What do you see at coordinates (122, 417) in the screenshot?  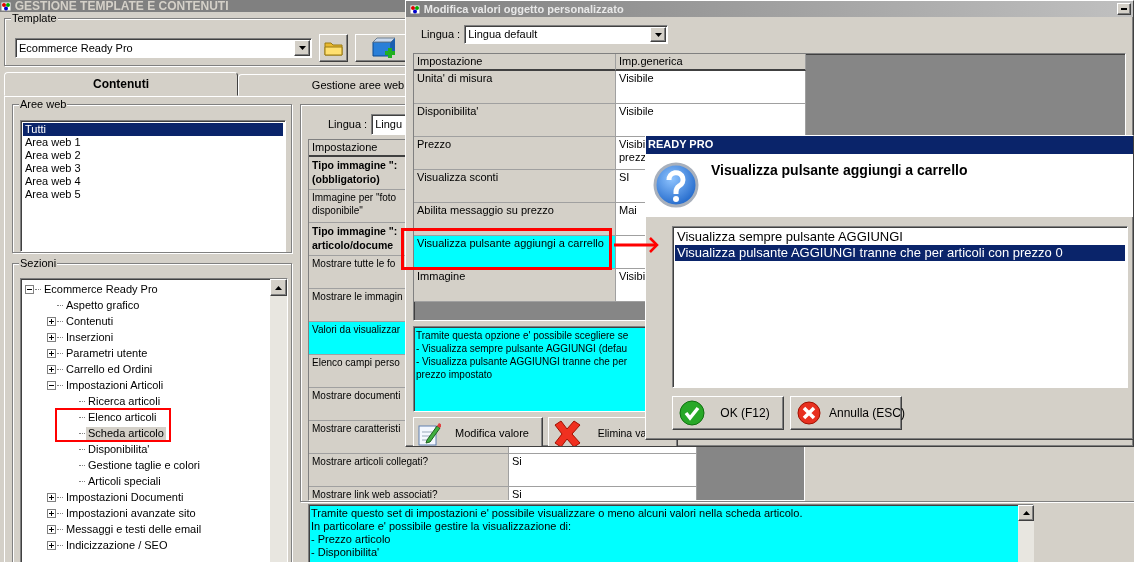 I see `tree-item: Elenco articoli` at bounding box center [122, 417].